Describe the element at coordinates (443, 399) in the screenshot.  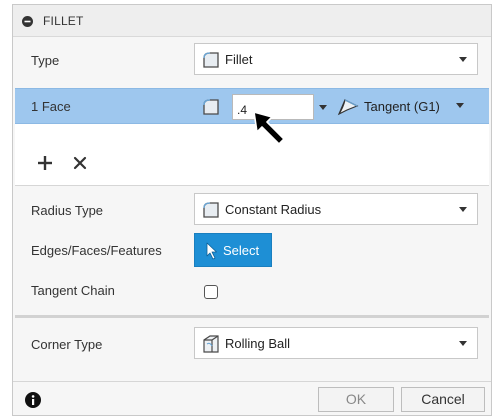
I see `cancel-button: Cancel` at that location.